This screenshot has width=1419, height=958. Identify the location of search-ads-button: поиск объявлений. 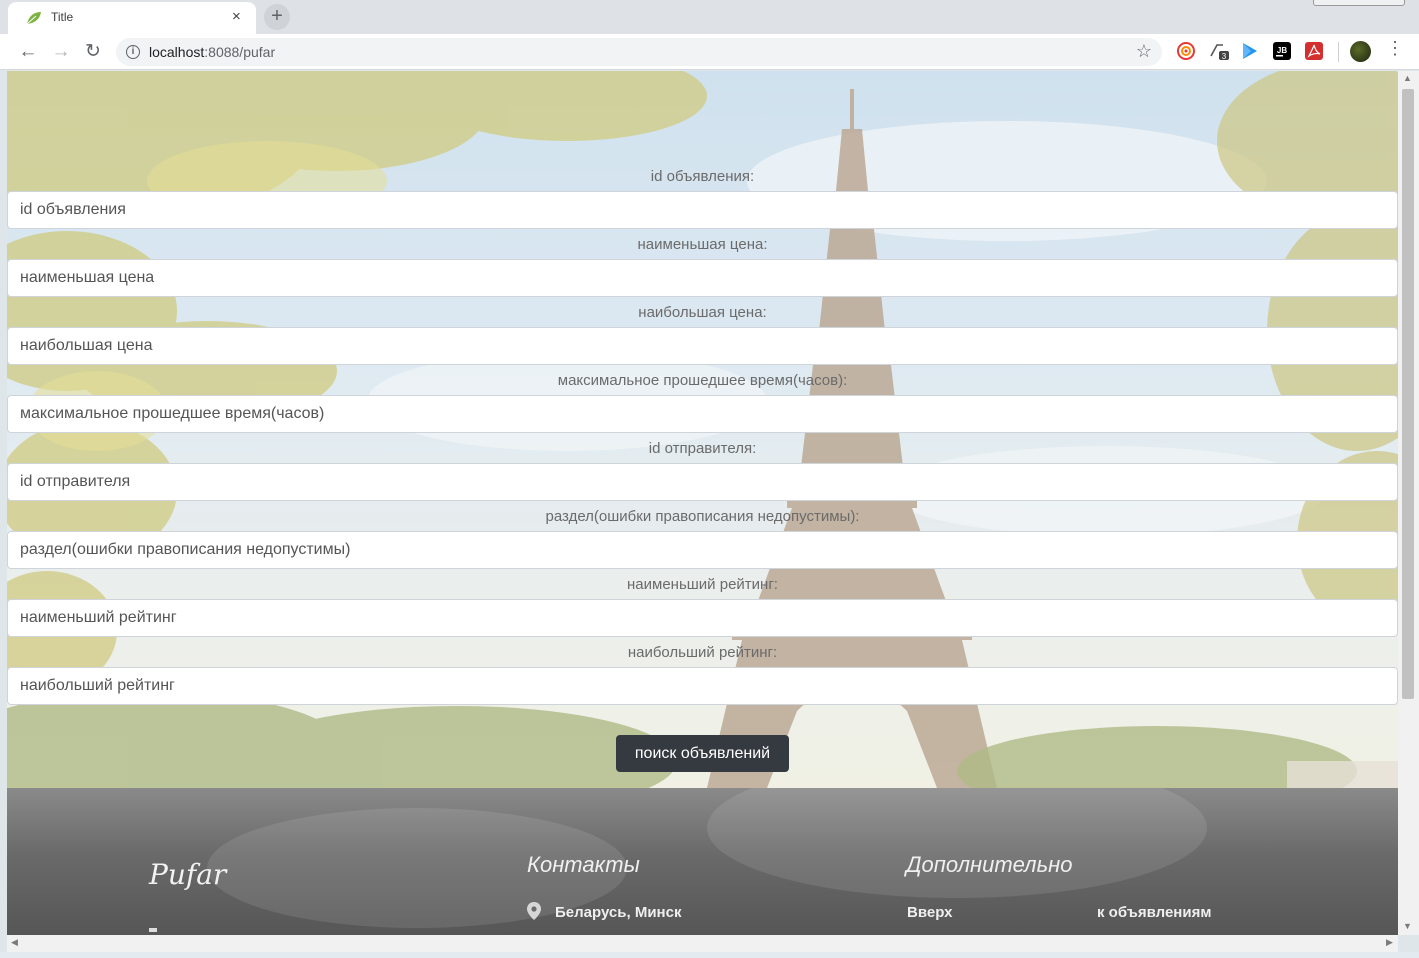
(702, 753).